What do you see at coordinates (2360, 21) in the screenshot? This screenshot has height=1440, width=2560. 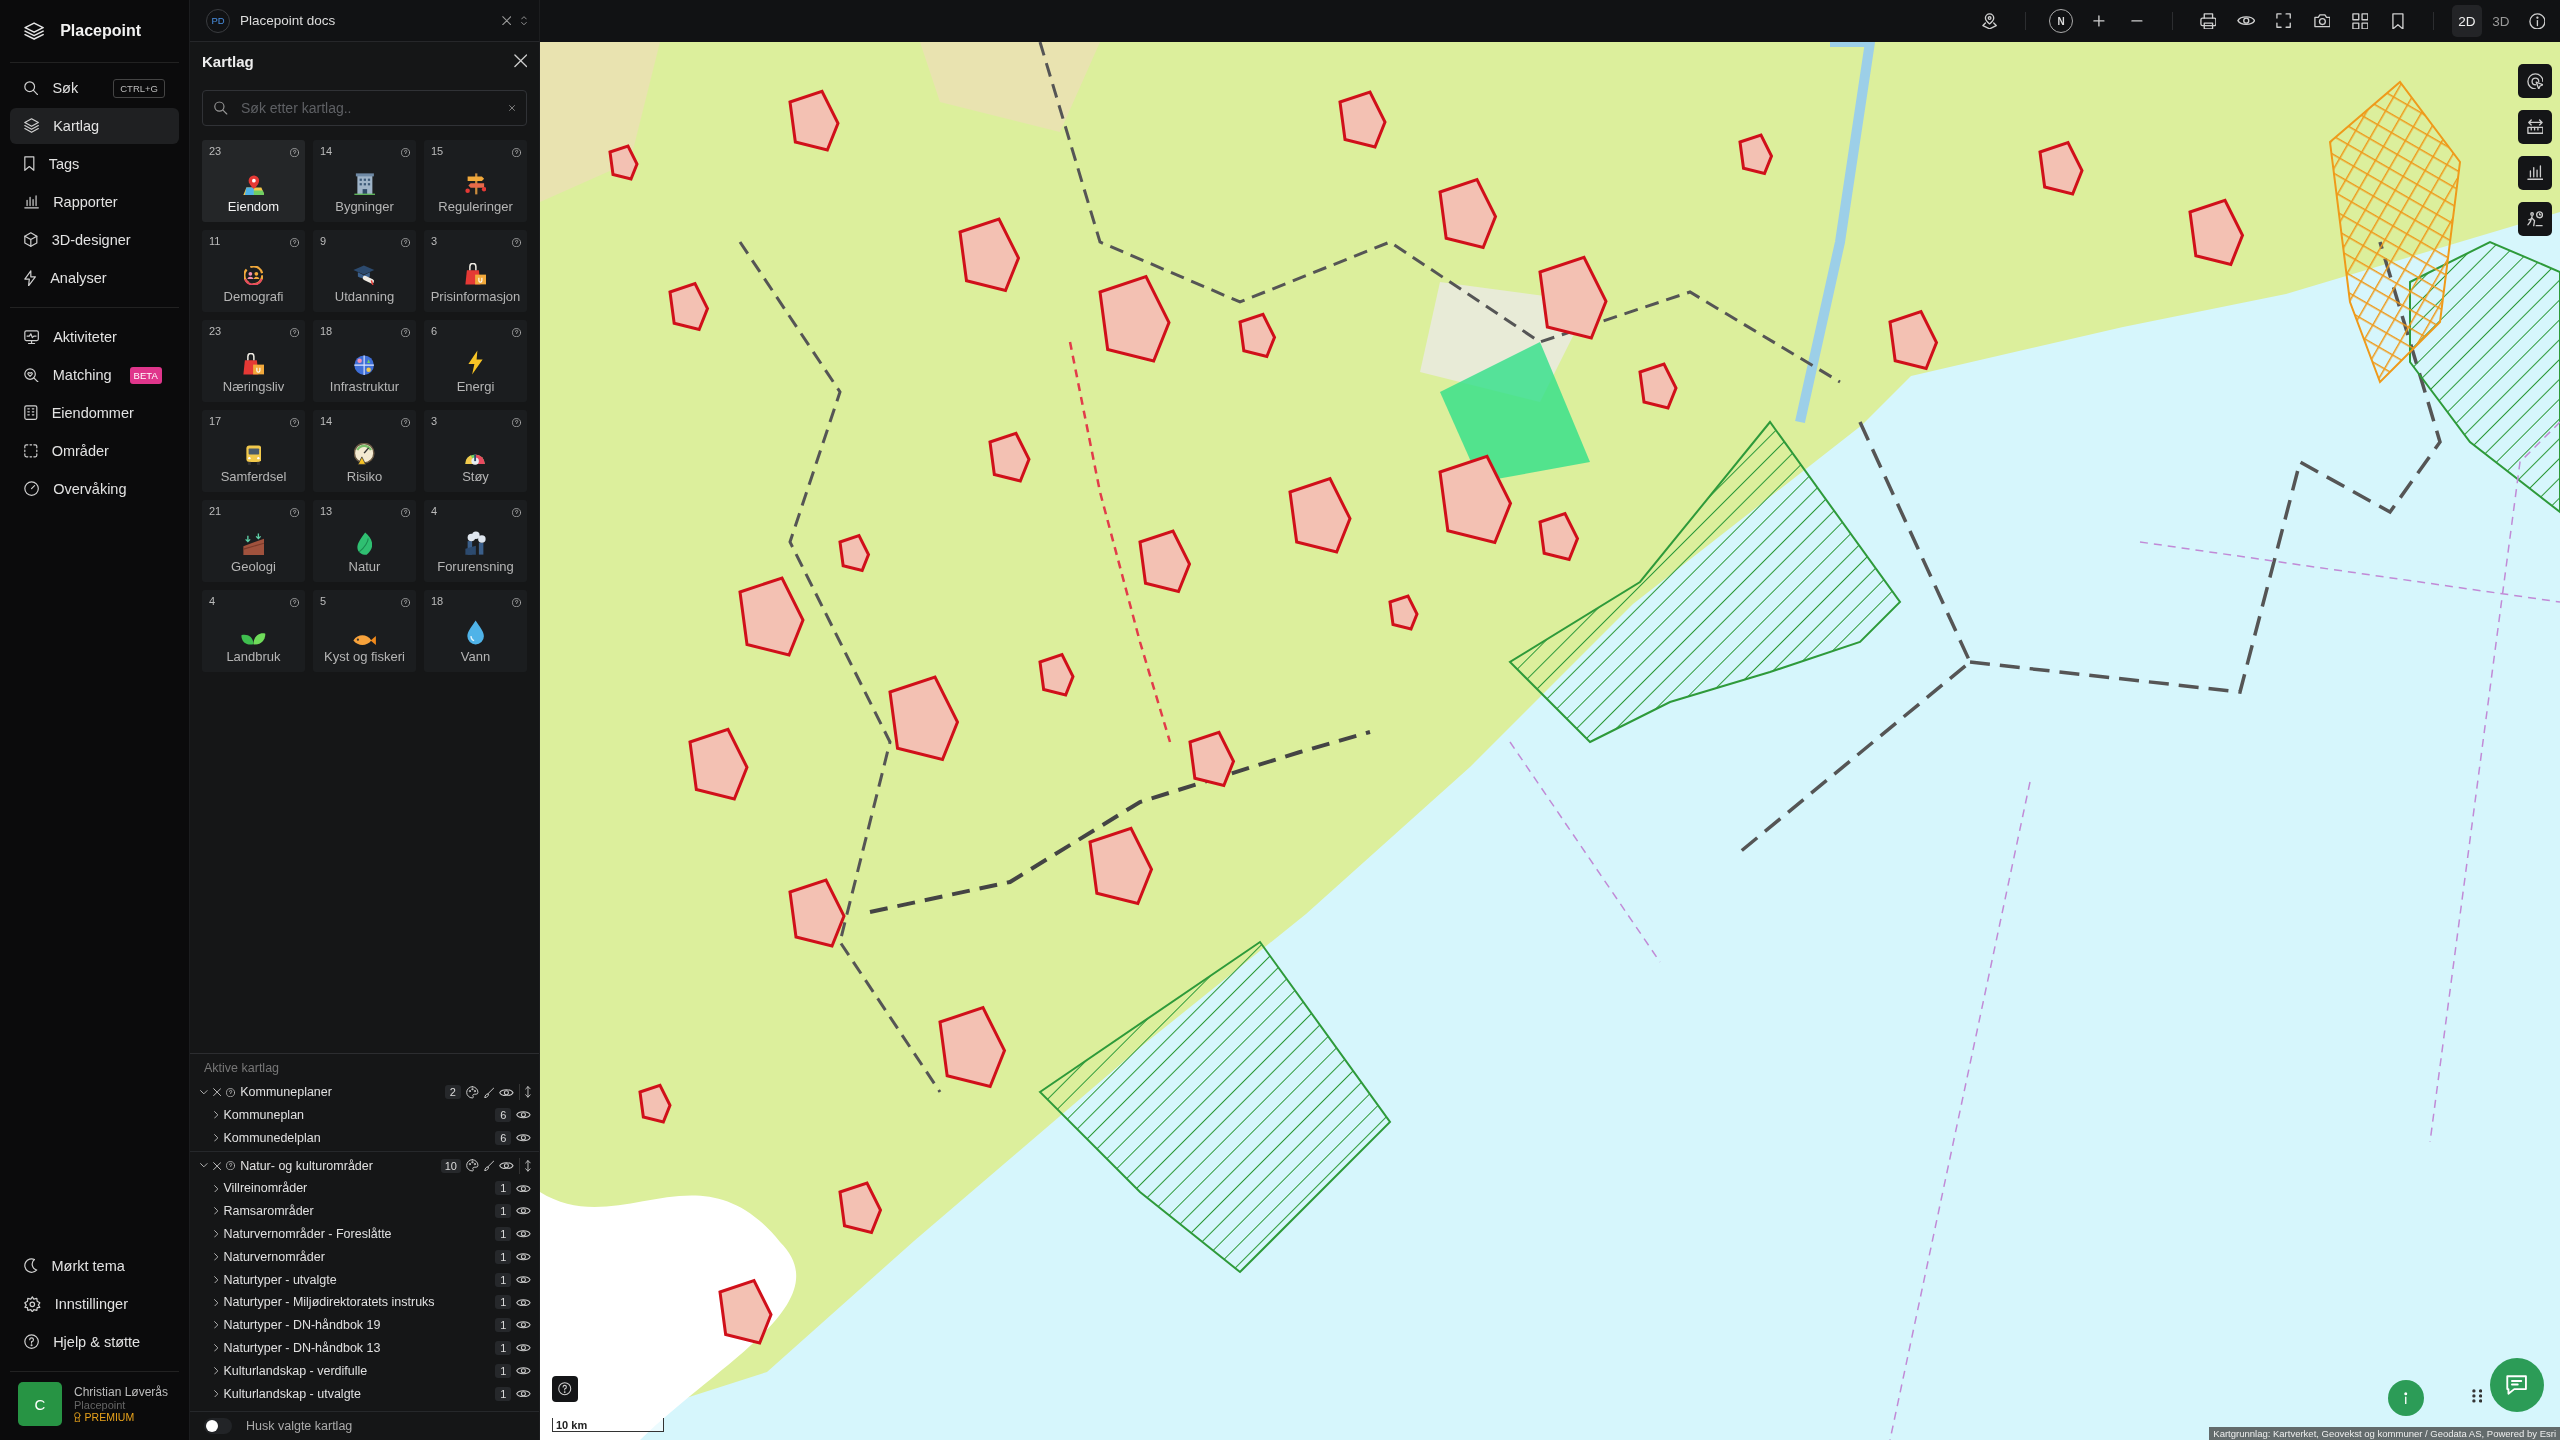 I see `grid-icon` at bounding box center [2360, 21].